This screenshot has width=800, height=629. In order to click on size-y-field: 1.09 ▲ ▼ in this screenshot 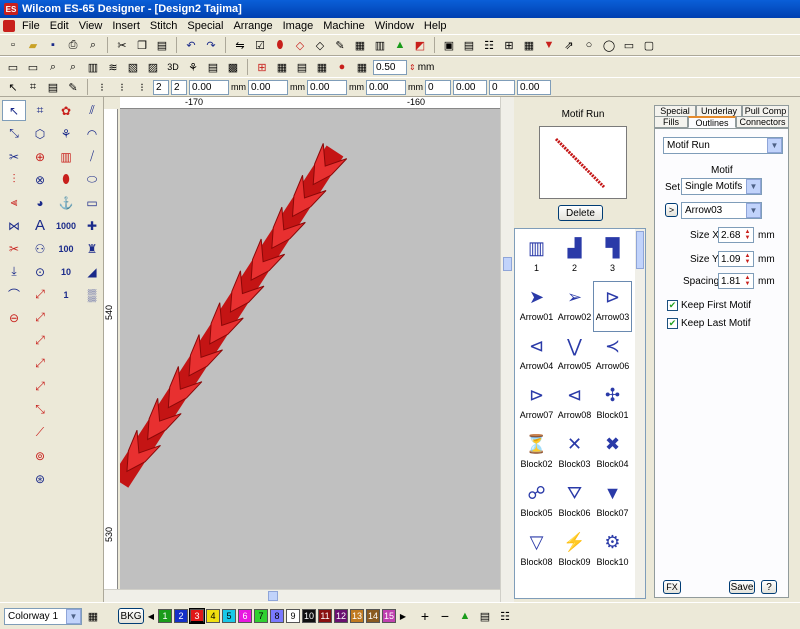, I will do `click(736, 259)`.